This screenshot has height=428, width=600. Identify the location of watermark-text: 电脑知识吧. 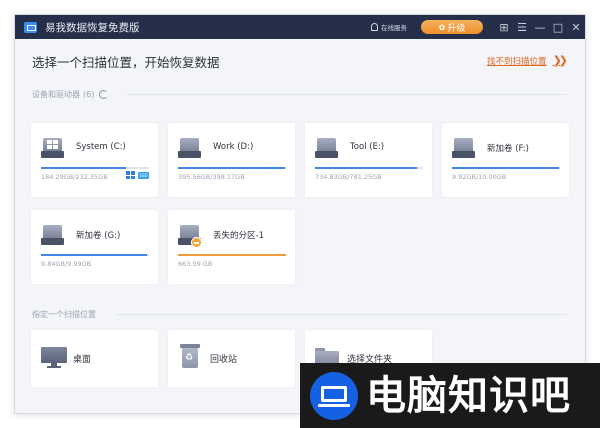
(468, 395).